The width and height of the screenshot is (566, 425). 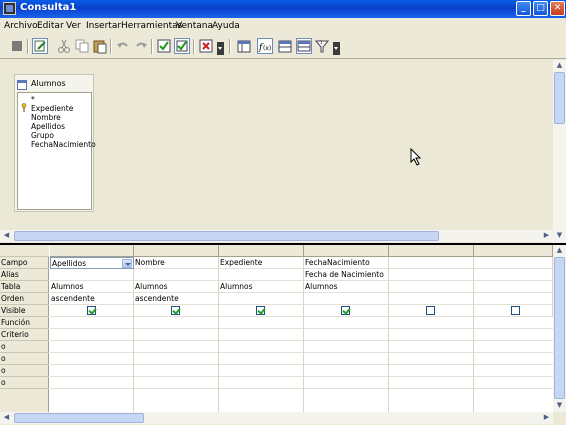 What do you see at coordinates (100, 46) in the screenshot?
I see `paste-icon` at bounding box center [100, 46].